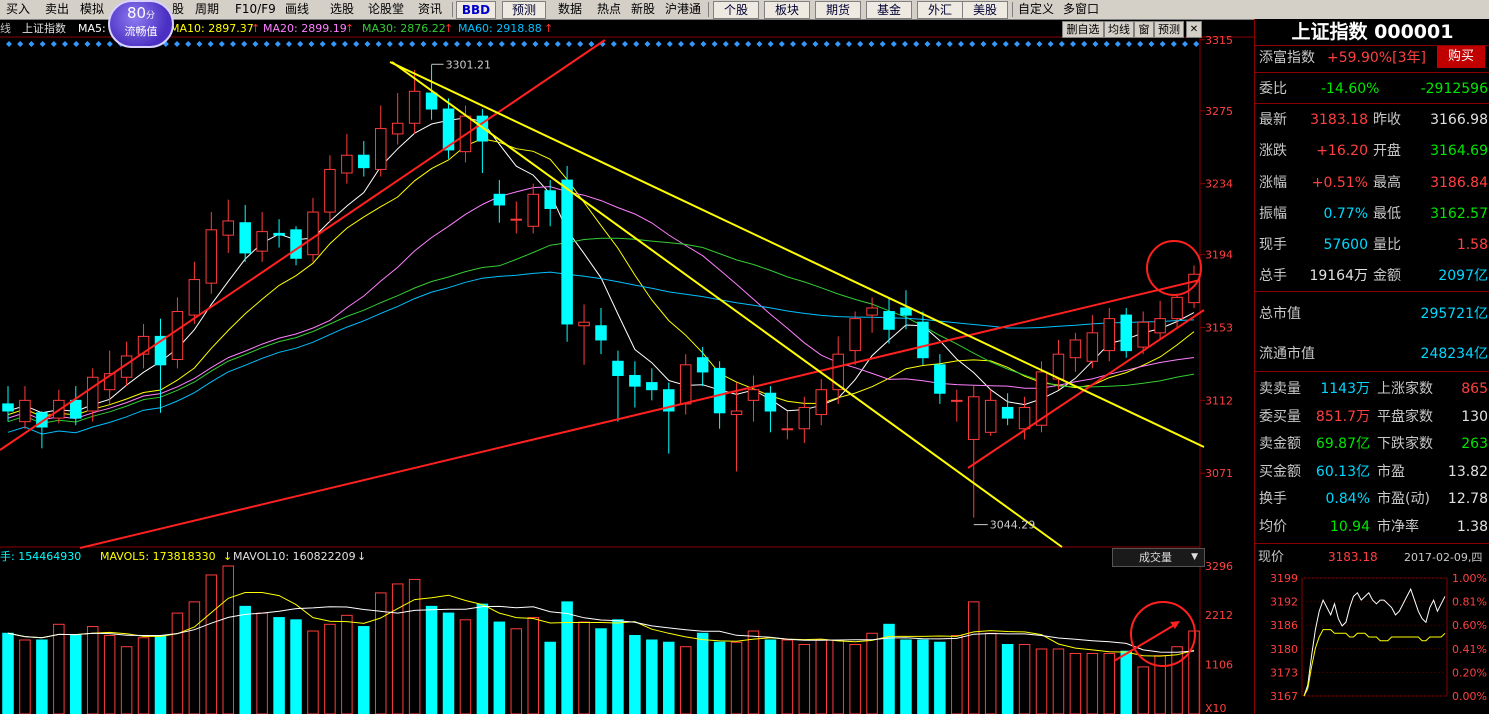 The width and height of the screenshot is (1489, 714). Describe the element at coordinates (305, 28) in the screenshot. I see `ma20-label: MA20: 2899.19` at that location.